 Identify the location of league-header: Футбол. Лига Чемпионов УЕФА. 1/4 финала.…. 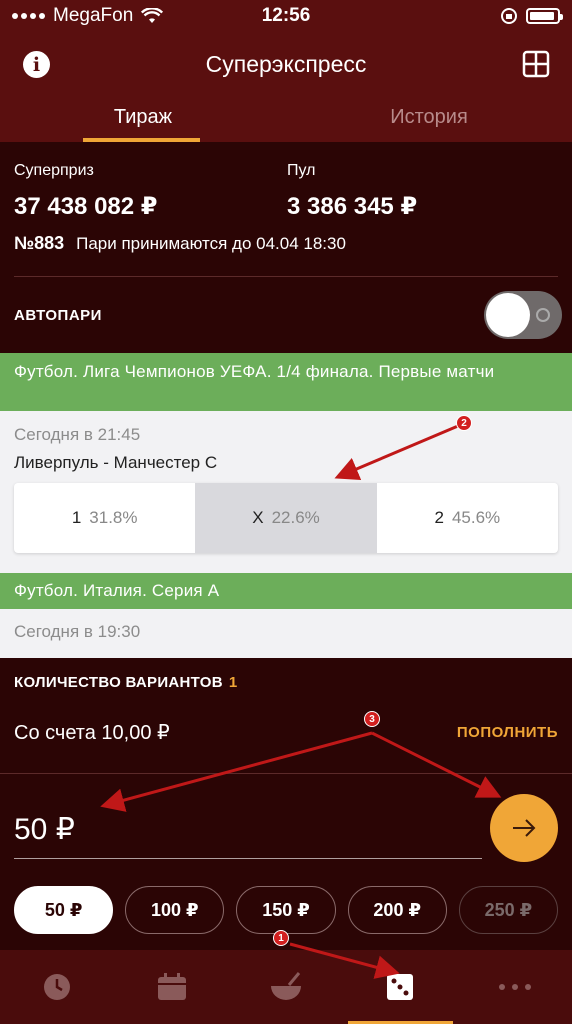
(286, 382).